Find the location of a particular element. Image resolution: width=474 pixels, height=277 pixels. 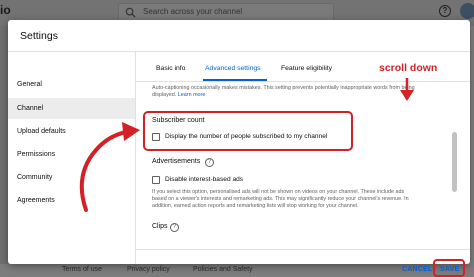

curved-arrow-icon is located at coordinates (109, 167).